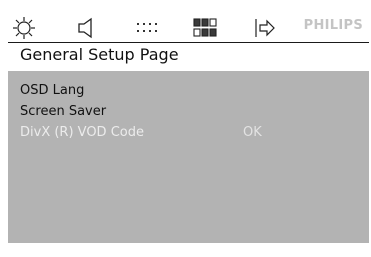 The image size is (371, 257). I want to click on menu-item-osd-lang: OSD Lang, so click(52, 90).